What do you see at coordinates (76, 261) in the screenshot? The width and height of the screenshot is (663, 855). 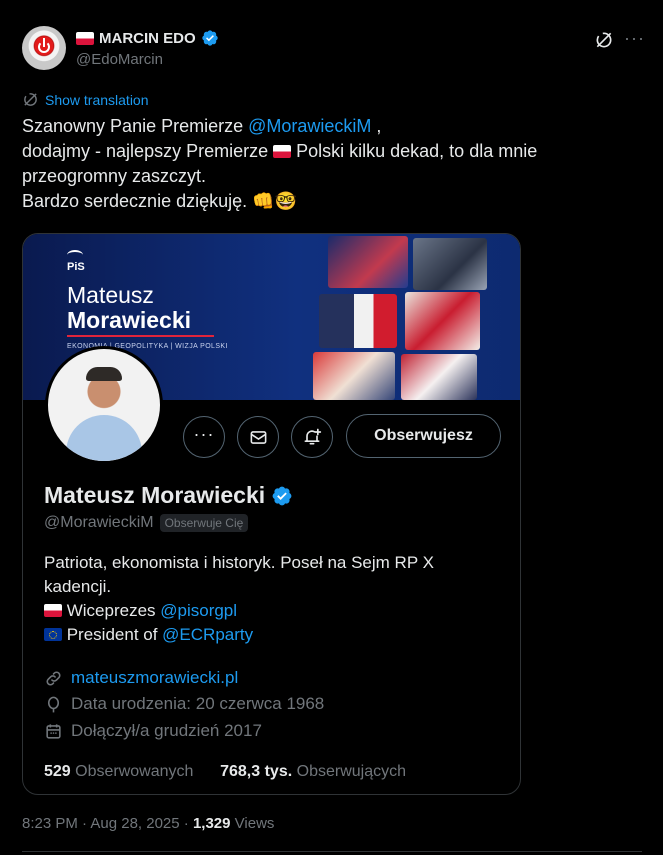 I see `pis-logo: PiS` at bounding box center [76, 261].